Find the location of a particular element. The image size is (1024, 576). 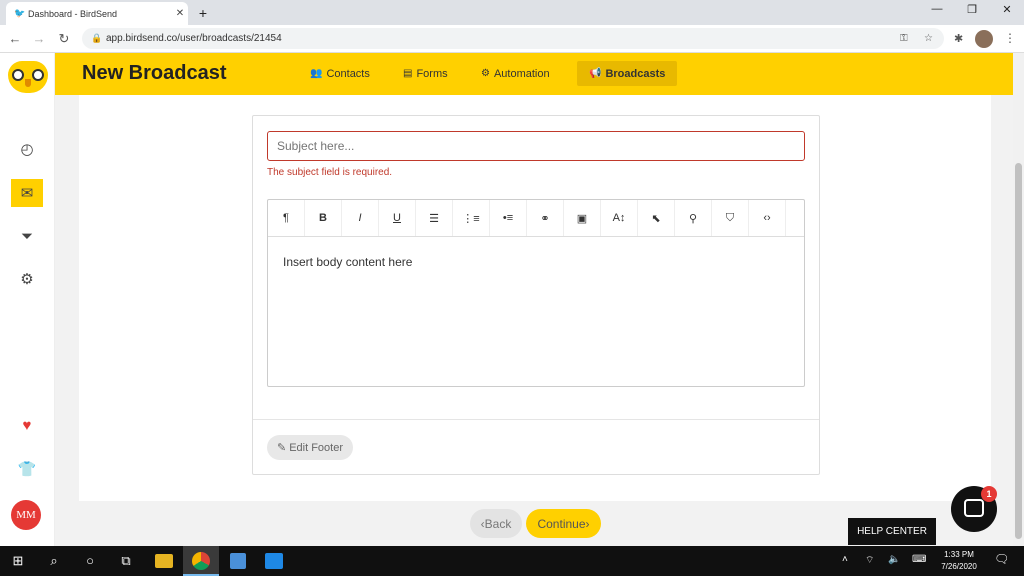

code-icon: ‹› is located at coordinates (767, 218).